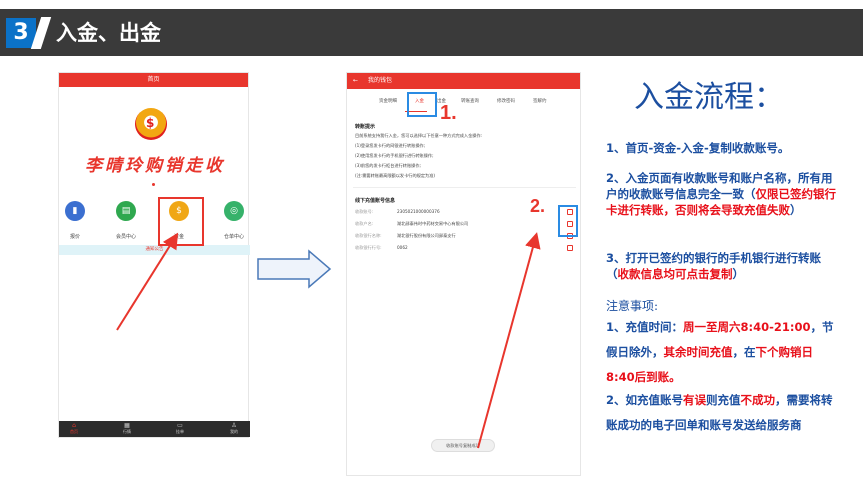 This screenshot has width=863, height=483. Describe the element at coordinates (463, 81) in the screenshot. I see `wallet-title-bar: ← 我的钱包` at that location.